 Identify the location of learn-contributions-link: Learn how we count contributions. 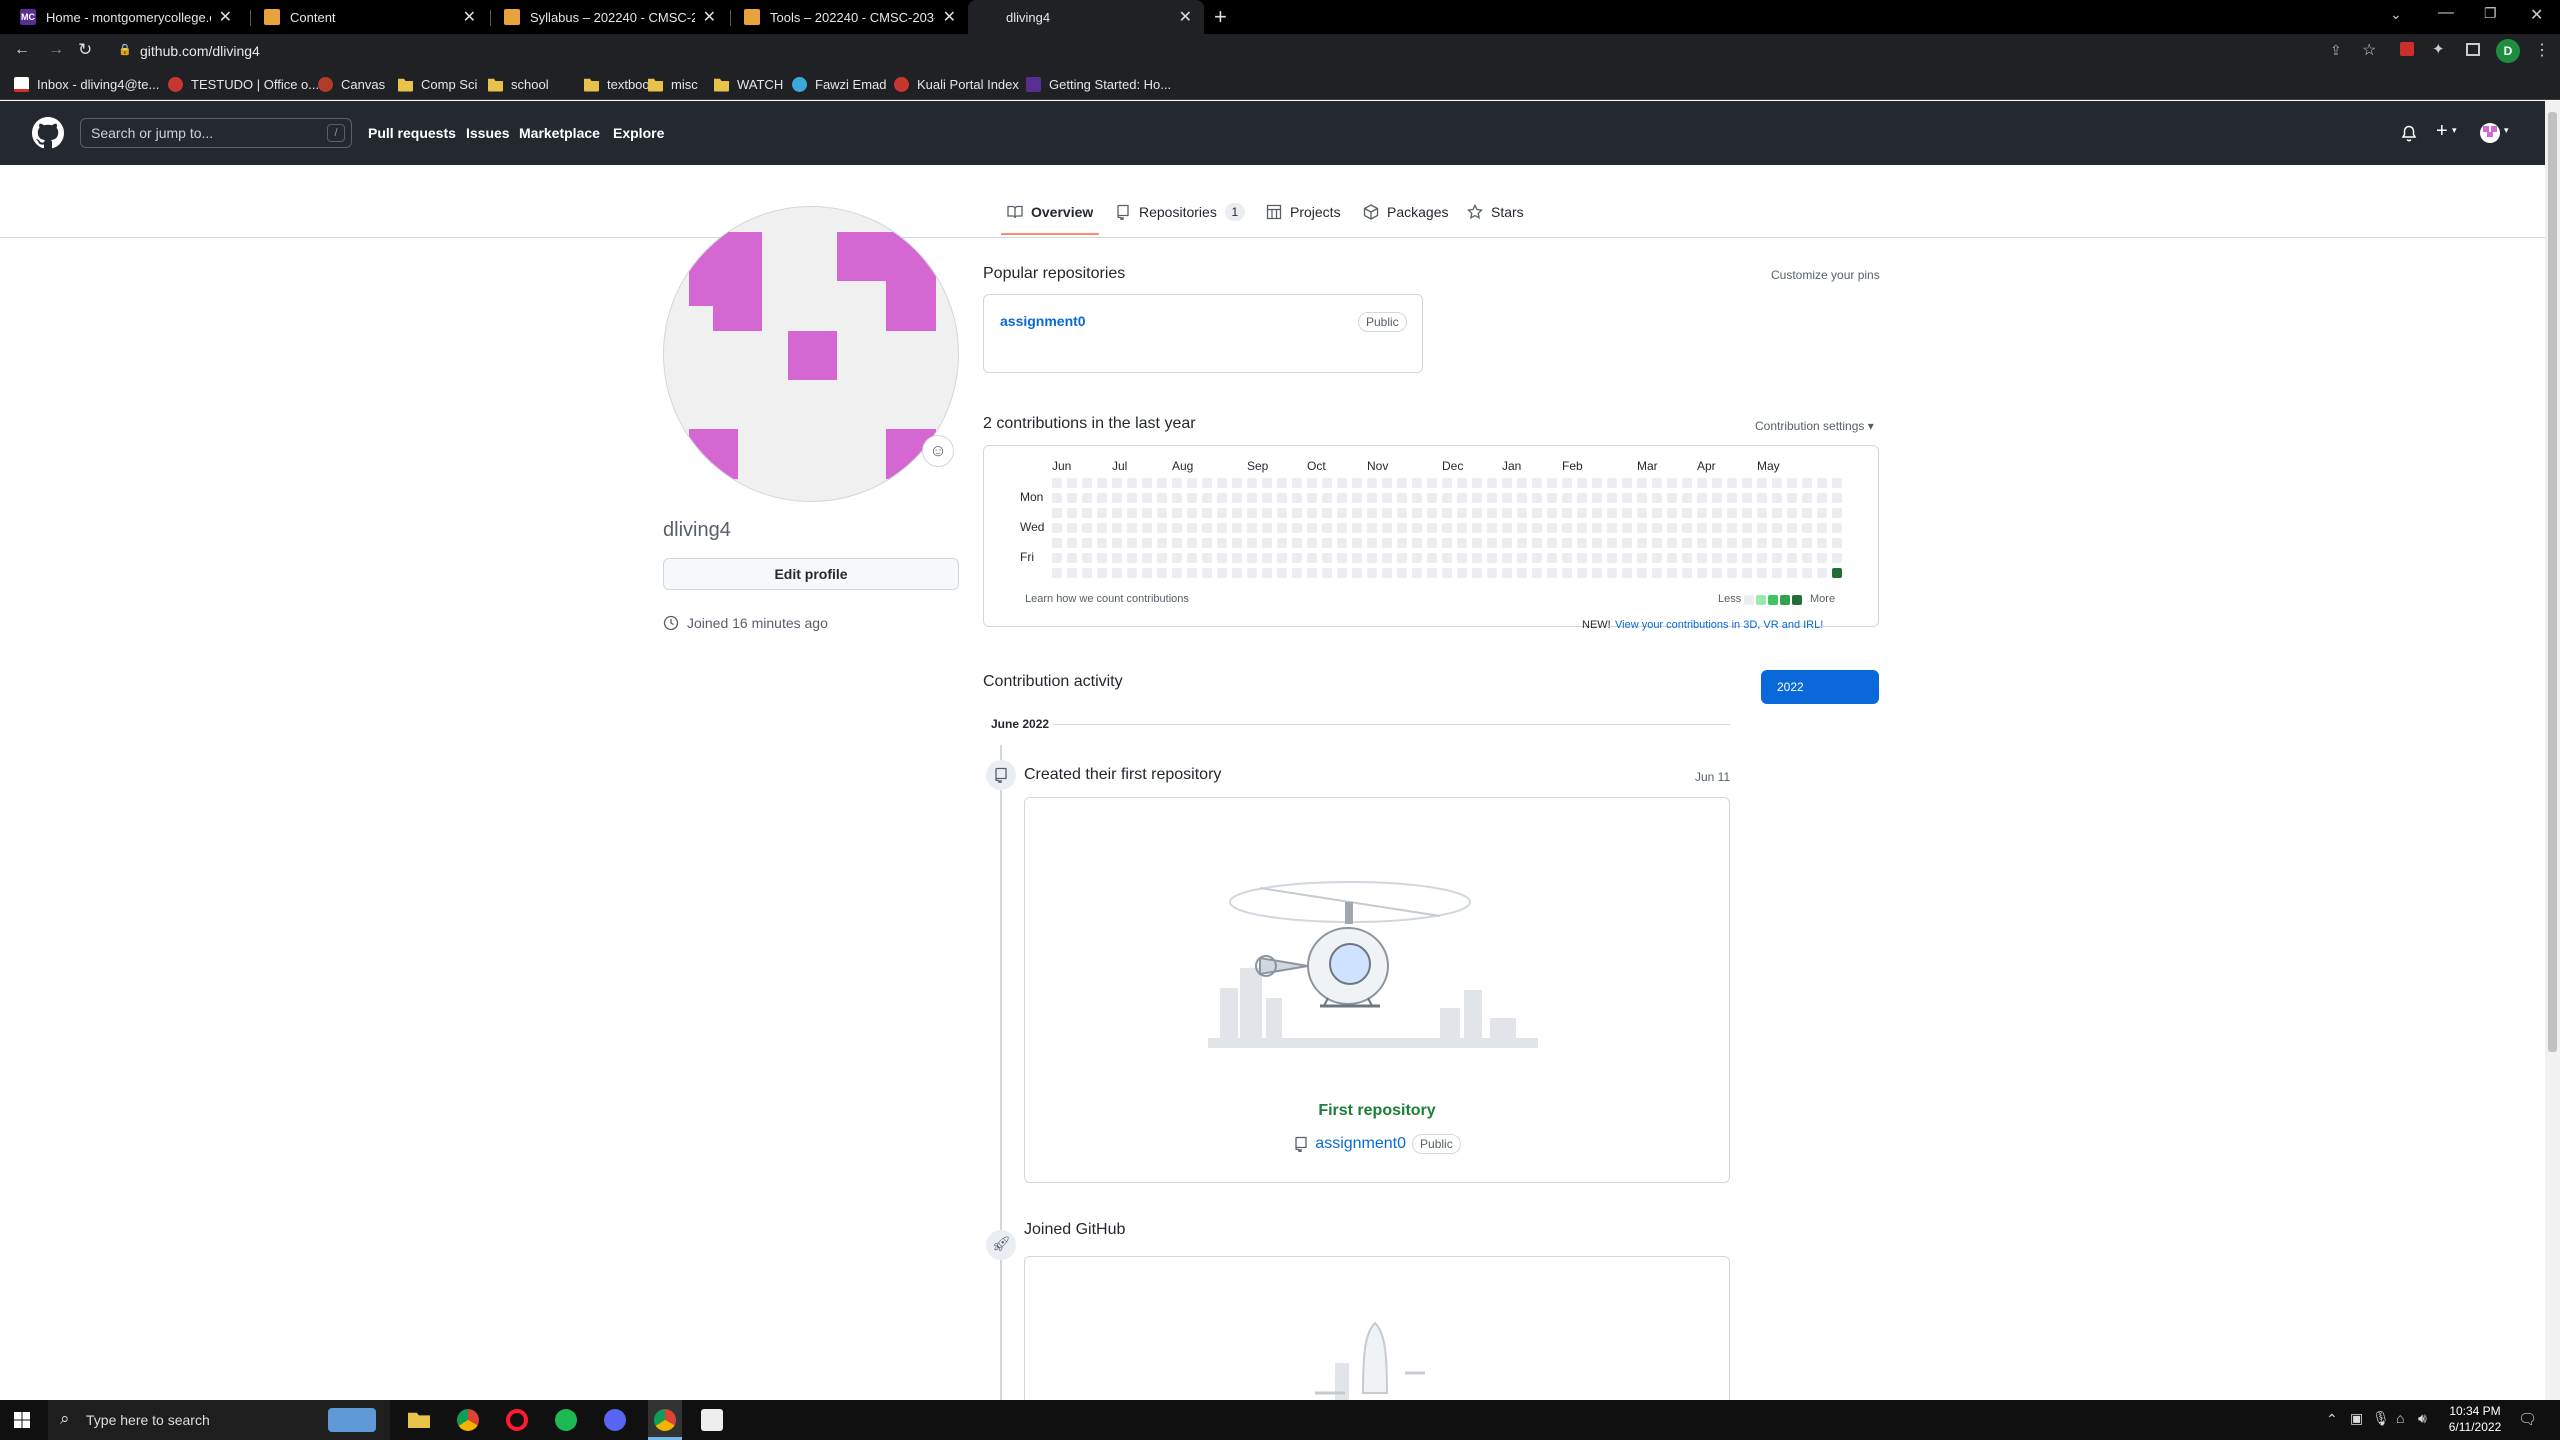
(1107, 599).